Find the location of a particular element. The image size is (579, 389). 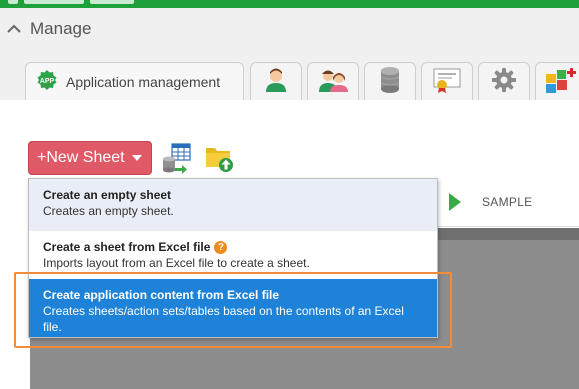

tab-bar: APP Application management is located at coordinates (289, 82).